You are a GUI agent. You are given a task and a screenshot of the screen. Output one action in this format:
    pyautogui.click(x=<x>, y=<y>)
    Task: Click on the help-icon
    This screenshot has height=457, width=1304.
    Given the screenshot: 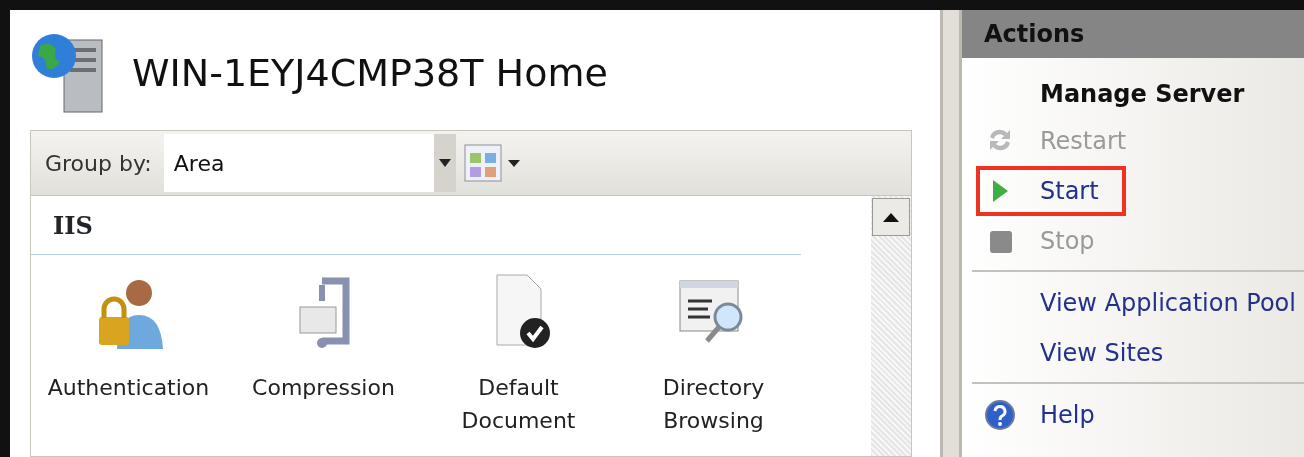 What is the action you would take?
    pyautogui.click(x=1001, y=416)
    